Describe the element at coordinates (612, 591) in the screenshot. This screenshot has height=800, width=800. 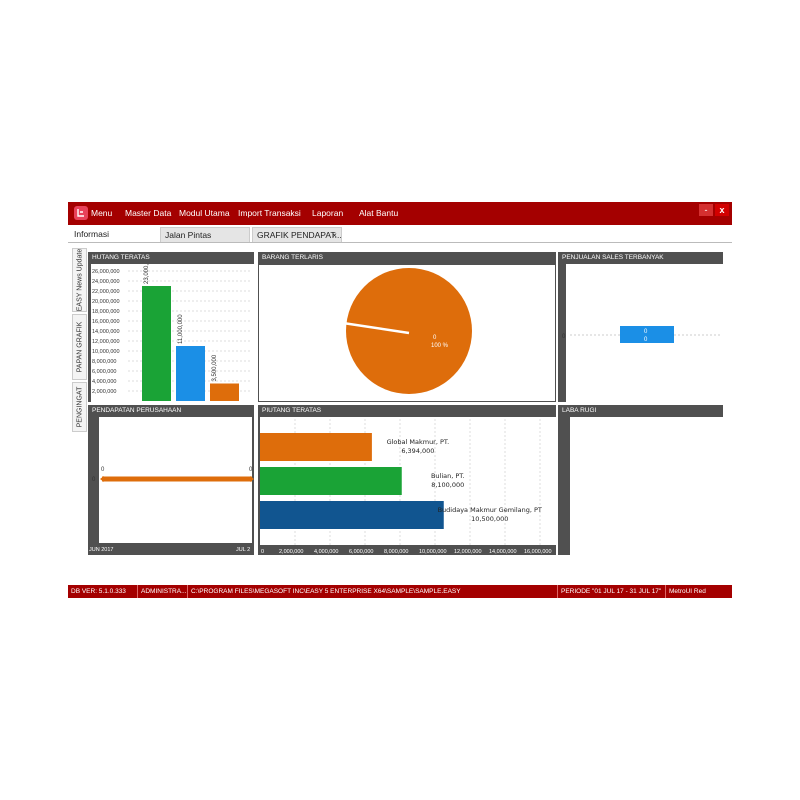
I see `status-periode: PERIODE "01 JUL 17 - 31 JUL 17"` at that location.